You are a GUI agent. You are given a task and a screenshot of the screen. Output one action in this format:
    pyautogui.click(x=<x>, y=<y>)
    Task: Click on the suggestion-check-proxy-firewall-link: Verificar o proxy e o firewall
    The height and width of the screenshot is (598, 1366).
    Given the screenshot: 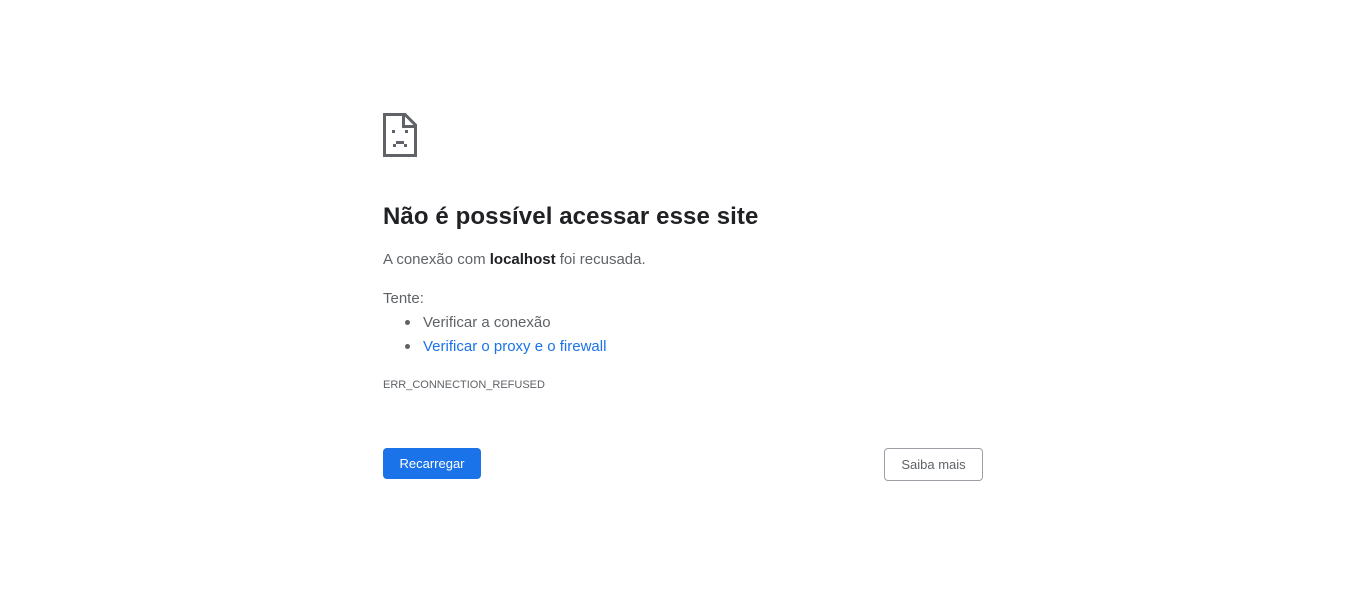 What is the action you would take?
    pyautogui.click(x=514, y=346)
    